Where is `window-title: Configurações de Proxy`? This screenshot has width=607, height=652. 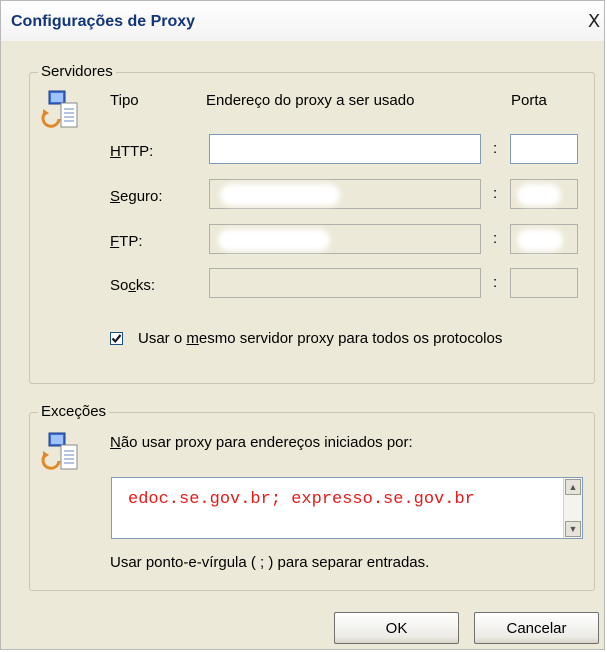 window-title: Configurações de Proxy is located at coordinates (103, 21).